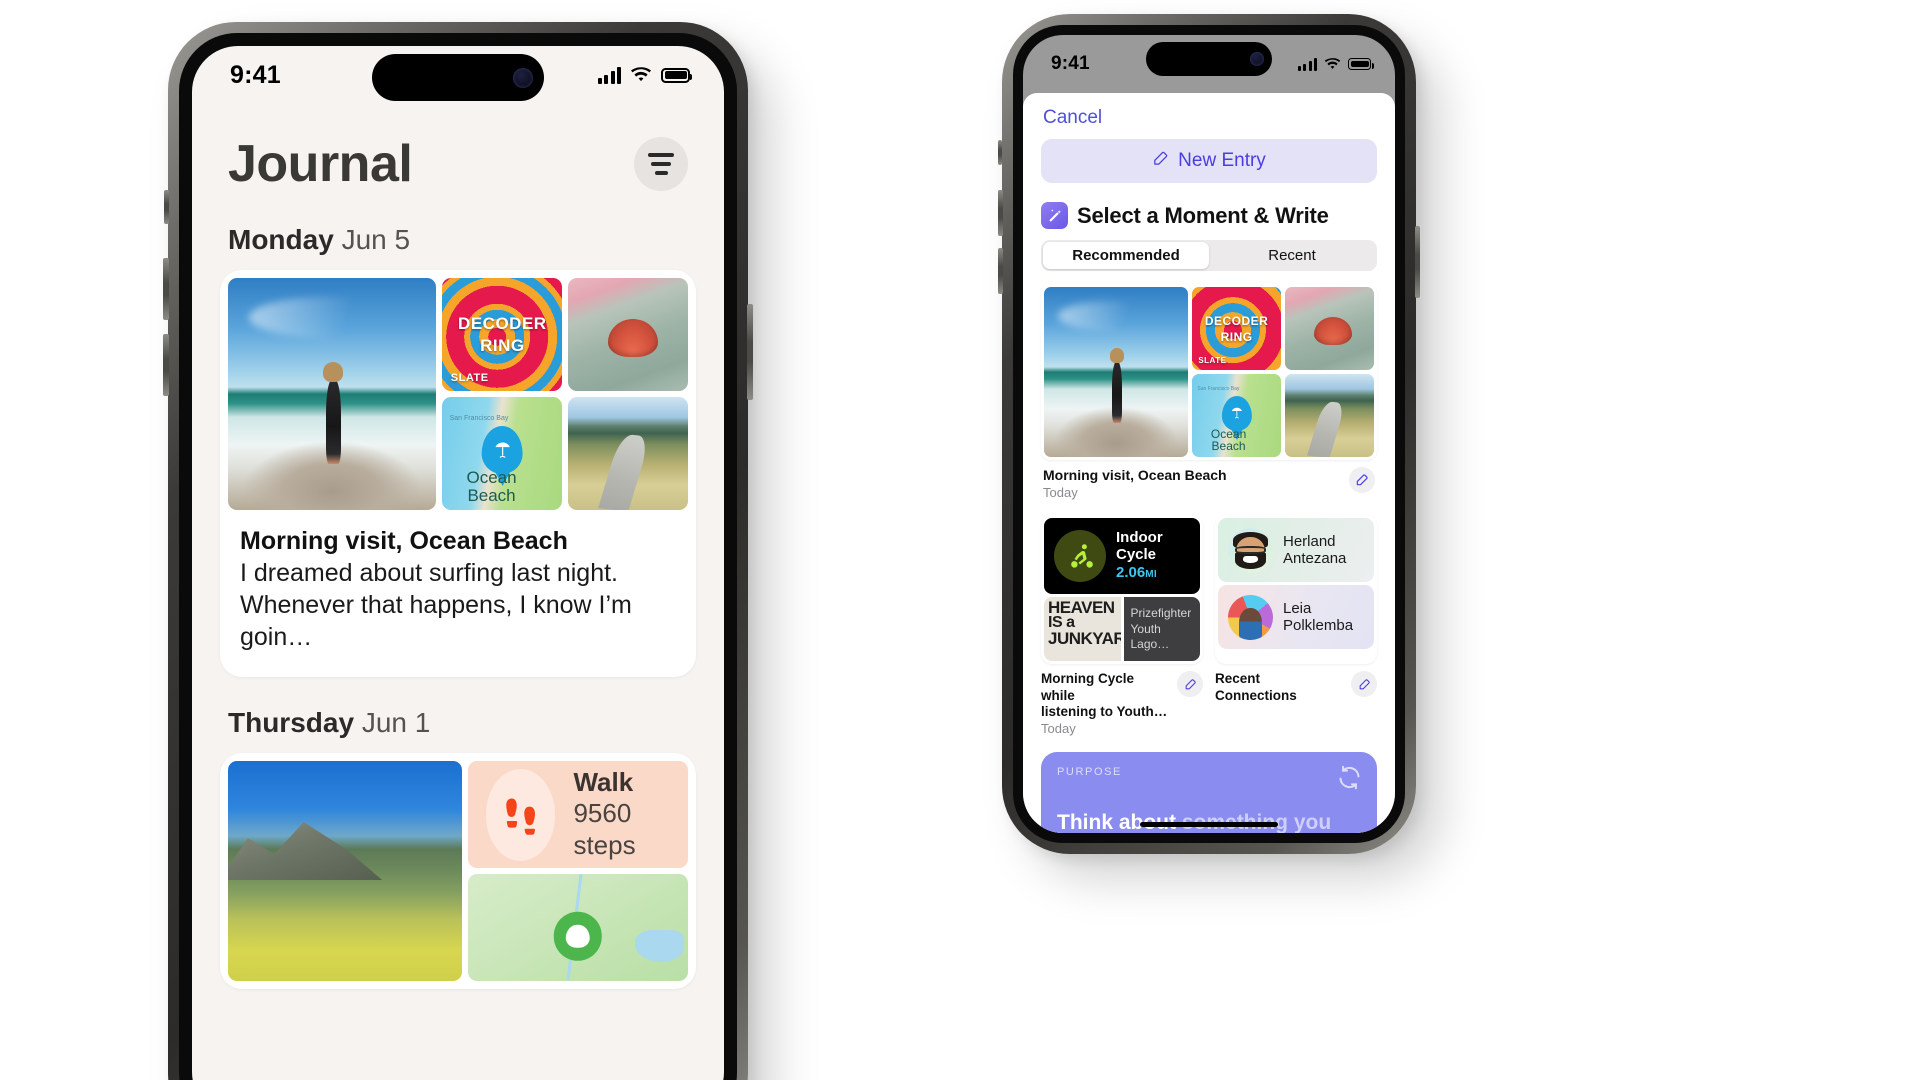 This screenshot has width=1920, height=1080. Describe the element at coordinates (458, 232) in the screenshot. I see `date-header-monday: Monday Jun 5` at that location.